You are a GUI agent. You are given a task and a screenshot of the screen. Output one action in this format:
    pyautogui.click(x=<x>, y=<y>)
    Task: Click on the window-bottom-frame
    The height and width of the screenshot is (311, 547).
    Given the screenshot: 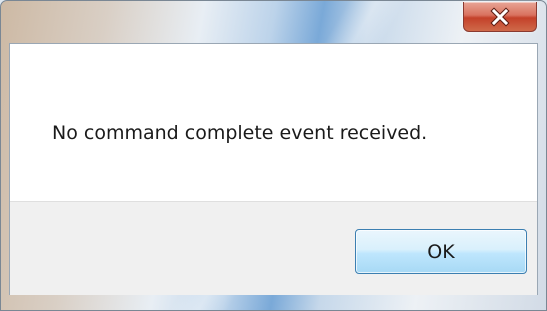 What is the action you would take?
    pyautogui.click(x=273, y=302)
    